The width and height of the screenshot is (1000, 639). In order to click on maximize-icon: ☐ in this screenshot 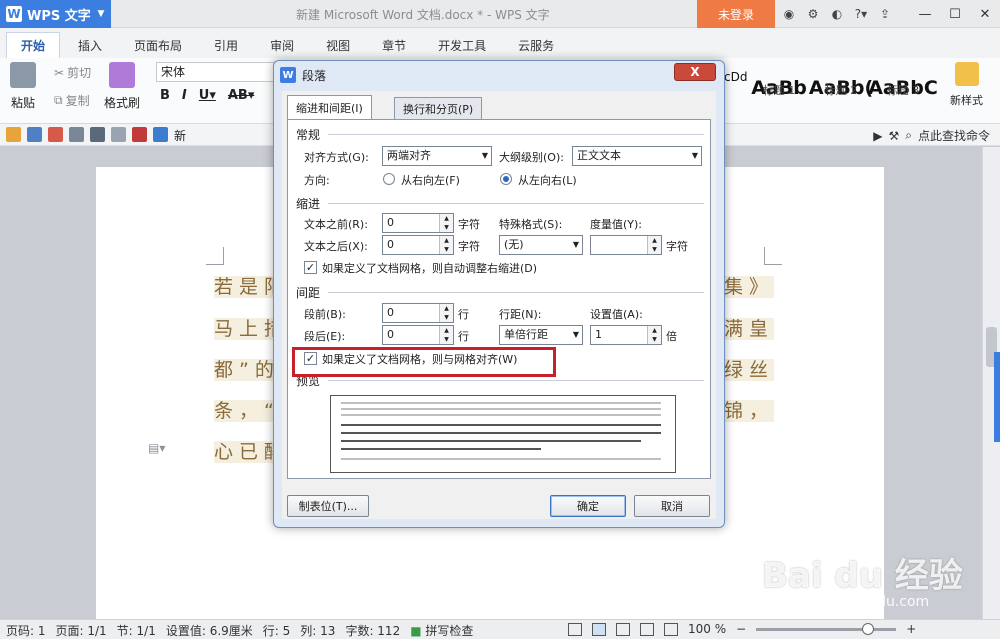, I will do `click(955, 14)`.